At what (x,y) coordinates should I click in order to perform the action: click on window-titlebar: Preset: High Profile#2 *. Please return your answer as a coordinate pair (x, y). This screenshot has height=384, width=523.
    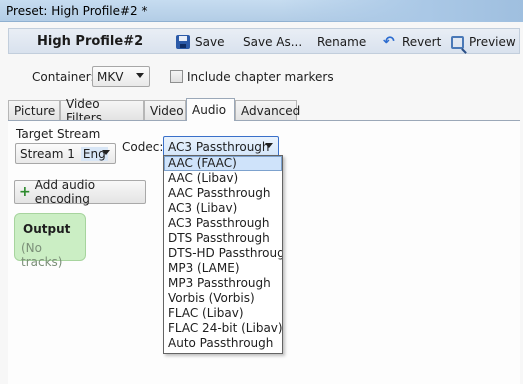
    Looking at the image, I should click on (261, 11).